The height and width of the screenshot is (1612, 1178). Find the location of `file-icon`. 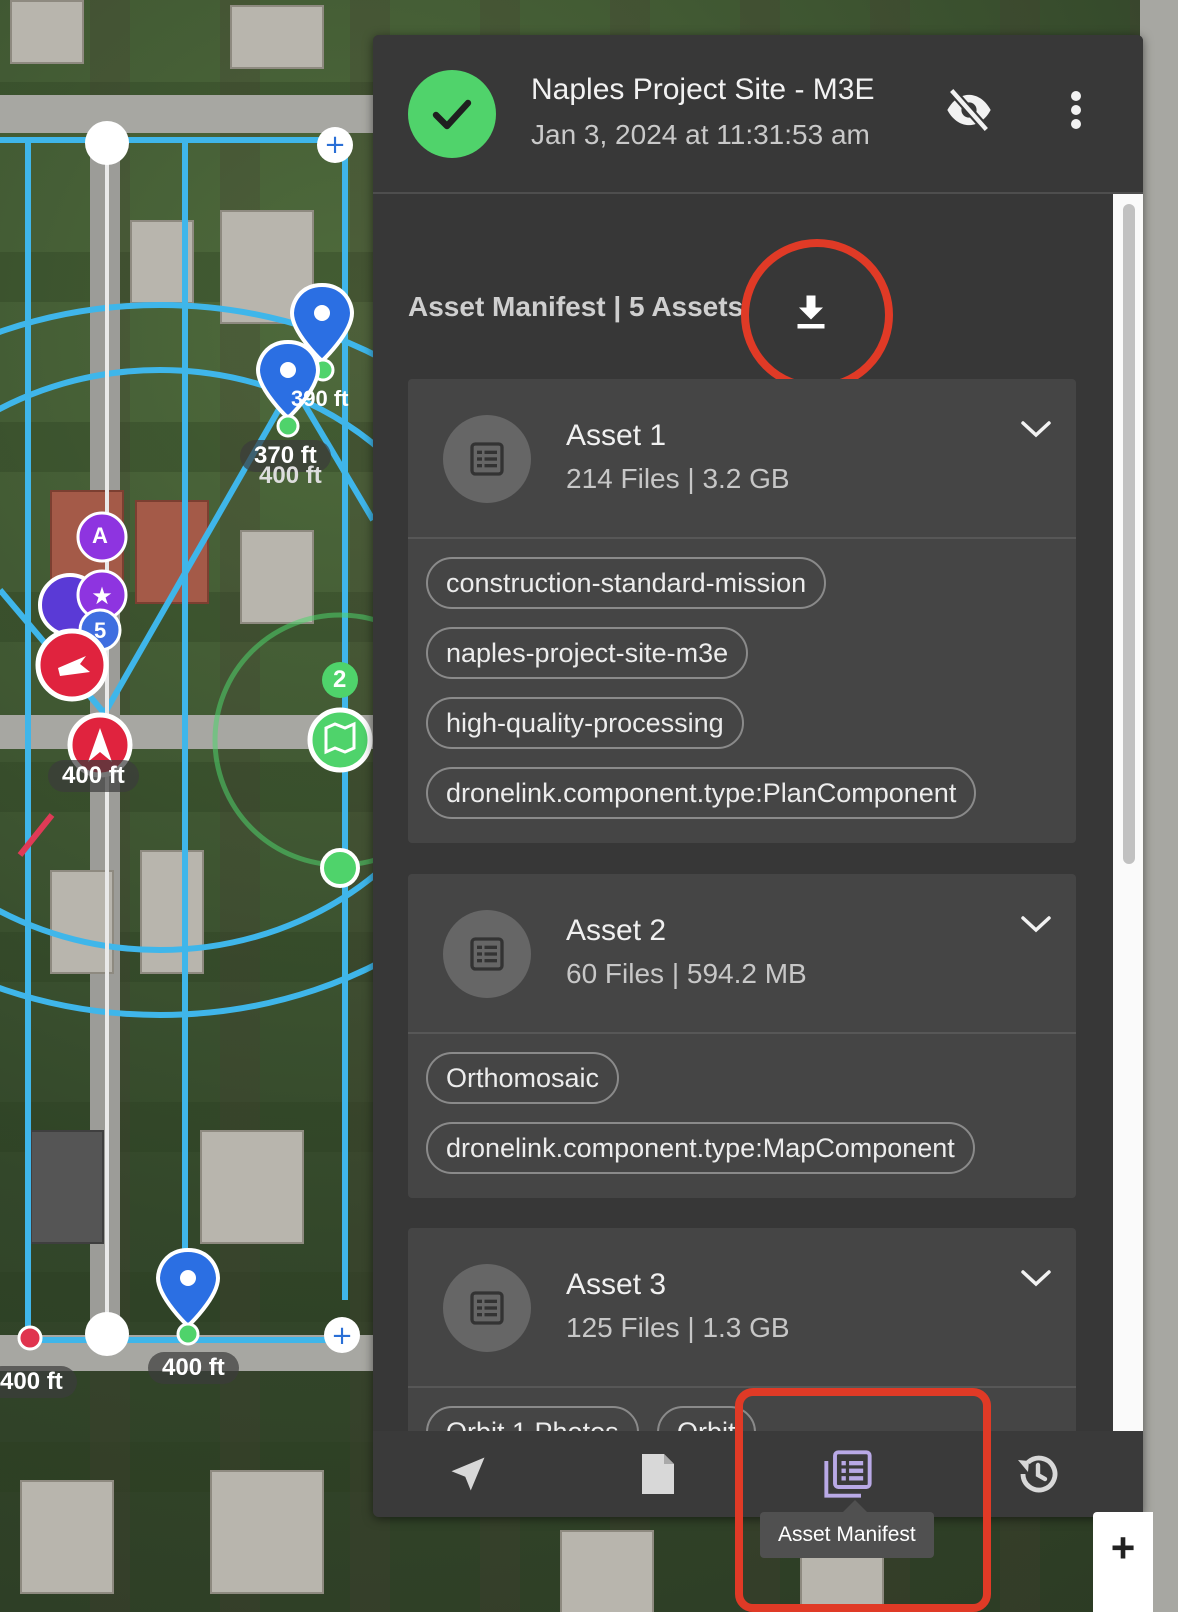

file-icon is located at coordinates (658, 1474).